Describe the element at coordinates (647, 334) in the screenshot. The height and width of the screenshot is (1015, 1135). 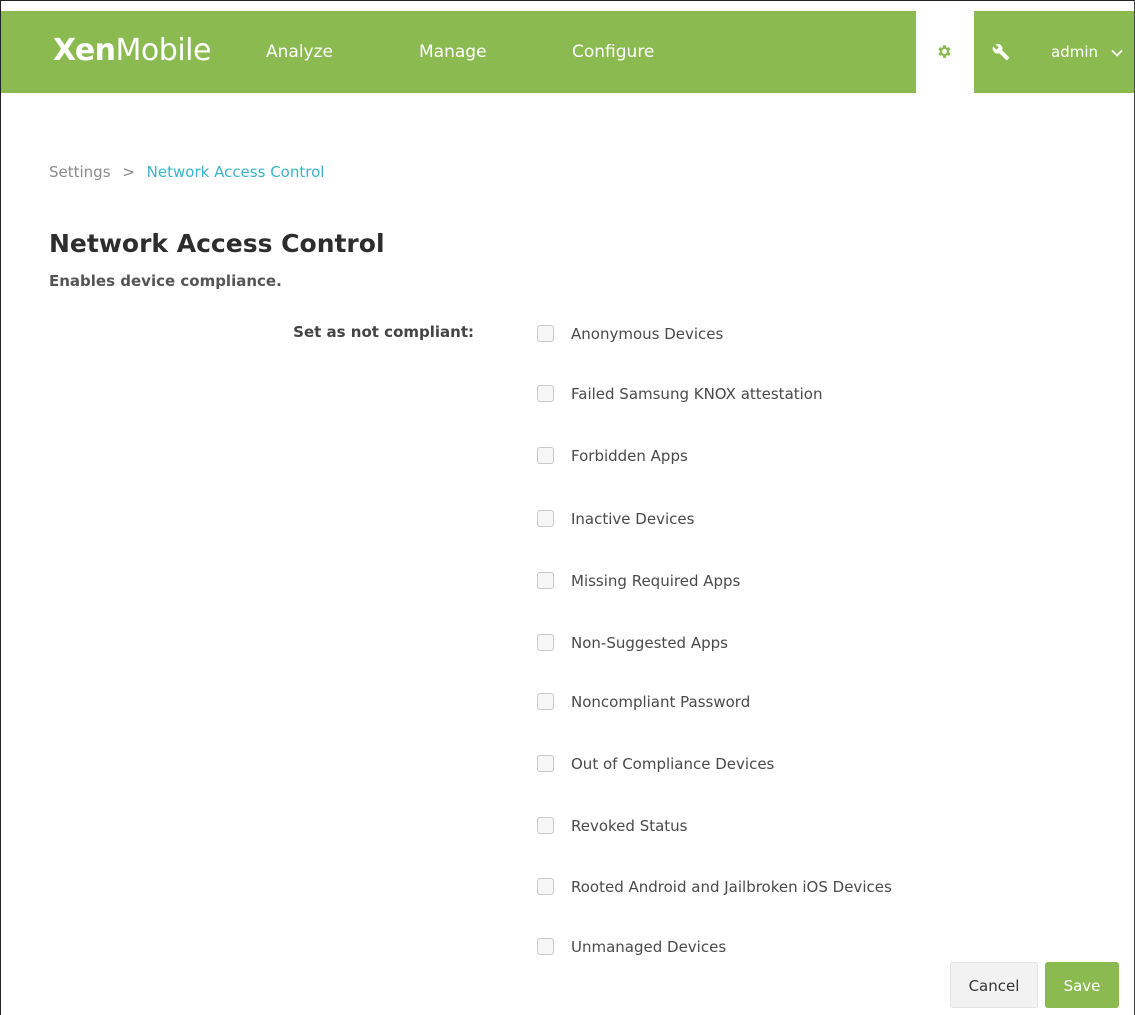
I see `option-label: Anonymous Devices` at that location.